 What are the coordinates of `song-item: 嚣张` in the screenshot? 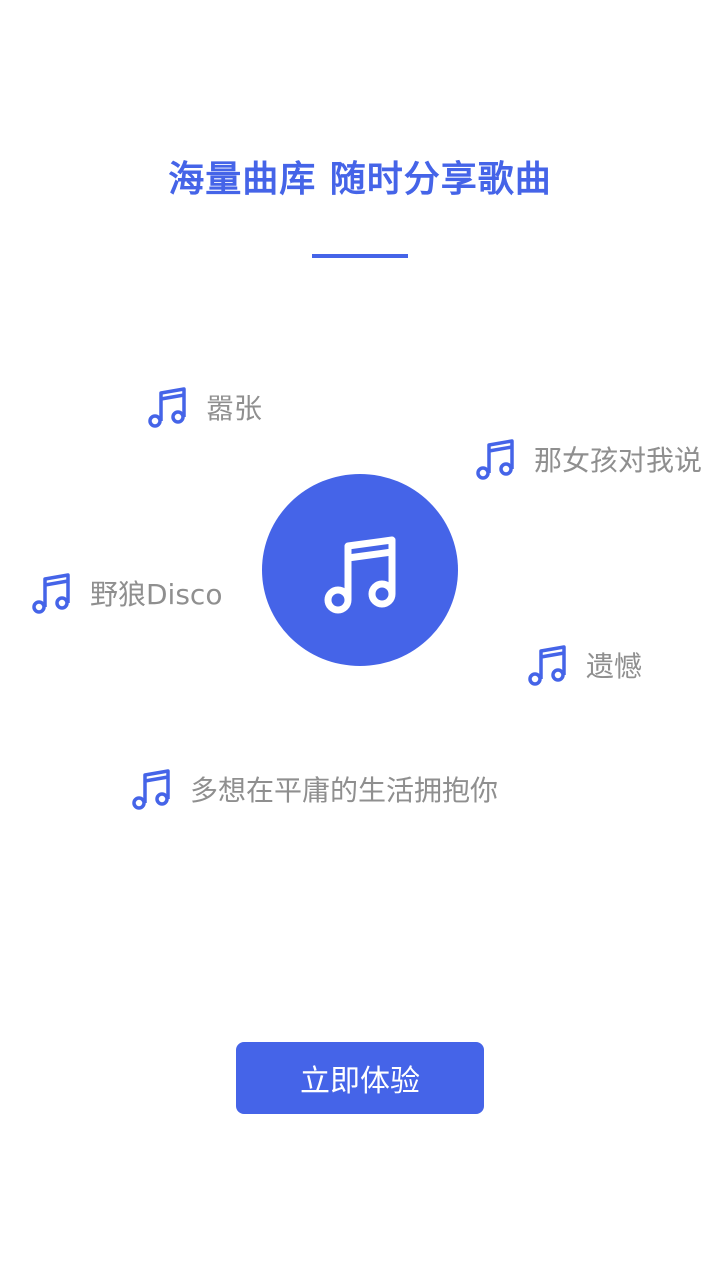 It's located at (204, 407).